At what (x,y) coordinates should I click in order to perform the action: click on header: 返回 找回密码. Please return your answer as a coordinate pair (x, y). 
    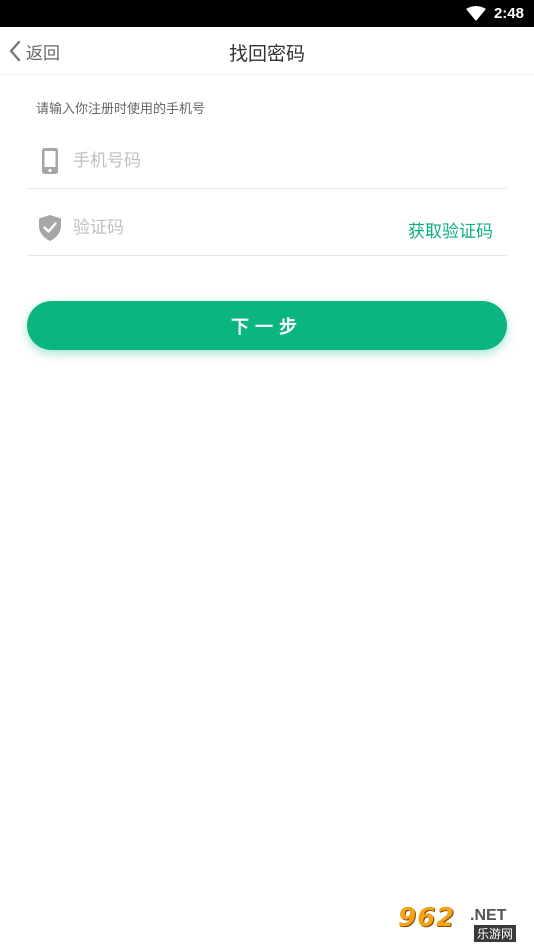
    Looking at the image, I should click on (267, 51).